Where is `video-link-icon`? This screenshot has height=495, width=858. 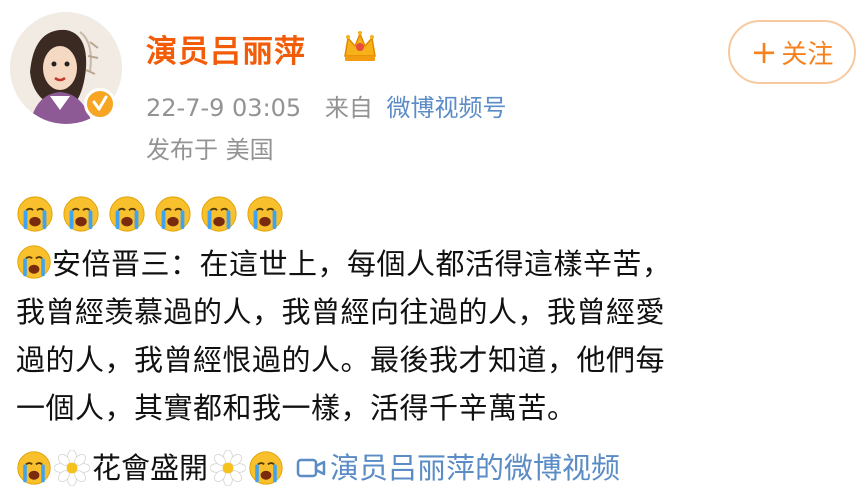 video-link-icon is located at coordinates (311, 468).